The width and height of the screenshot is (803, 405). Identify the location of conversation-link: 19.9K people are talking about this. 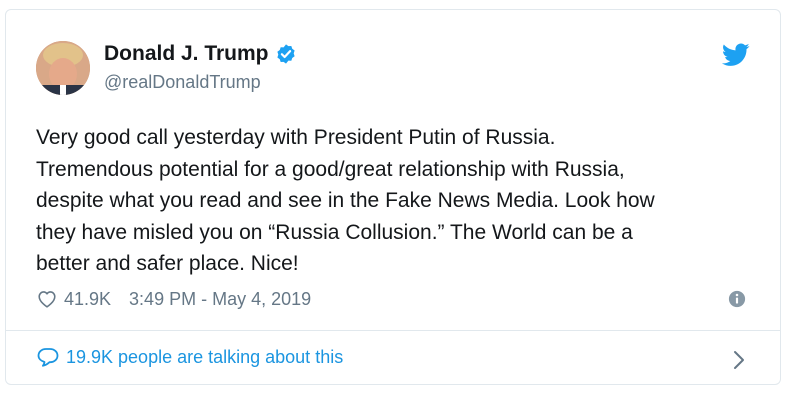
(189, 357).